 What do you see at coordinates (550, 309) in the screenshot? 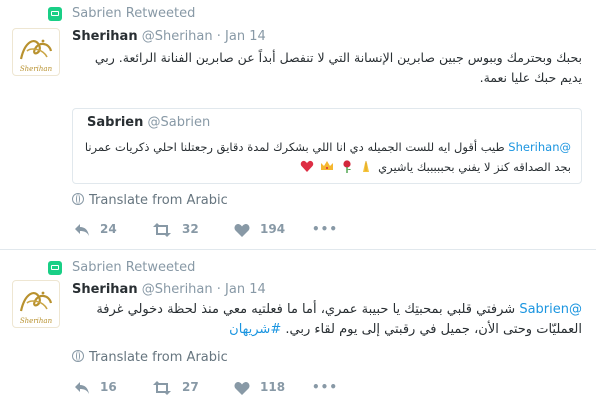
I see `mention-link: @Sabrien` at bounding box center [550, 309].